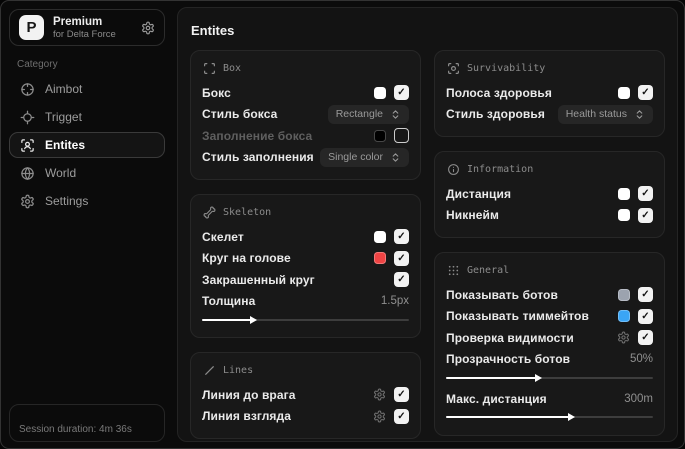 This screenshot has width=685, height=449. Describe the element at coordinates (453, 169) in the screenshot. I see `info-icon` at that location.